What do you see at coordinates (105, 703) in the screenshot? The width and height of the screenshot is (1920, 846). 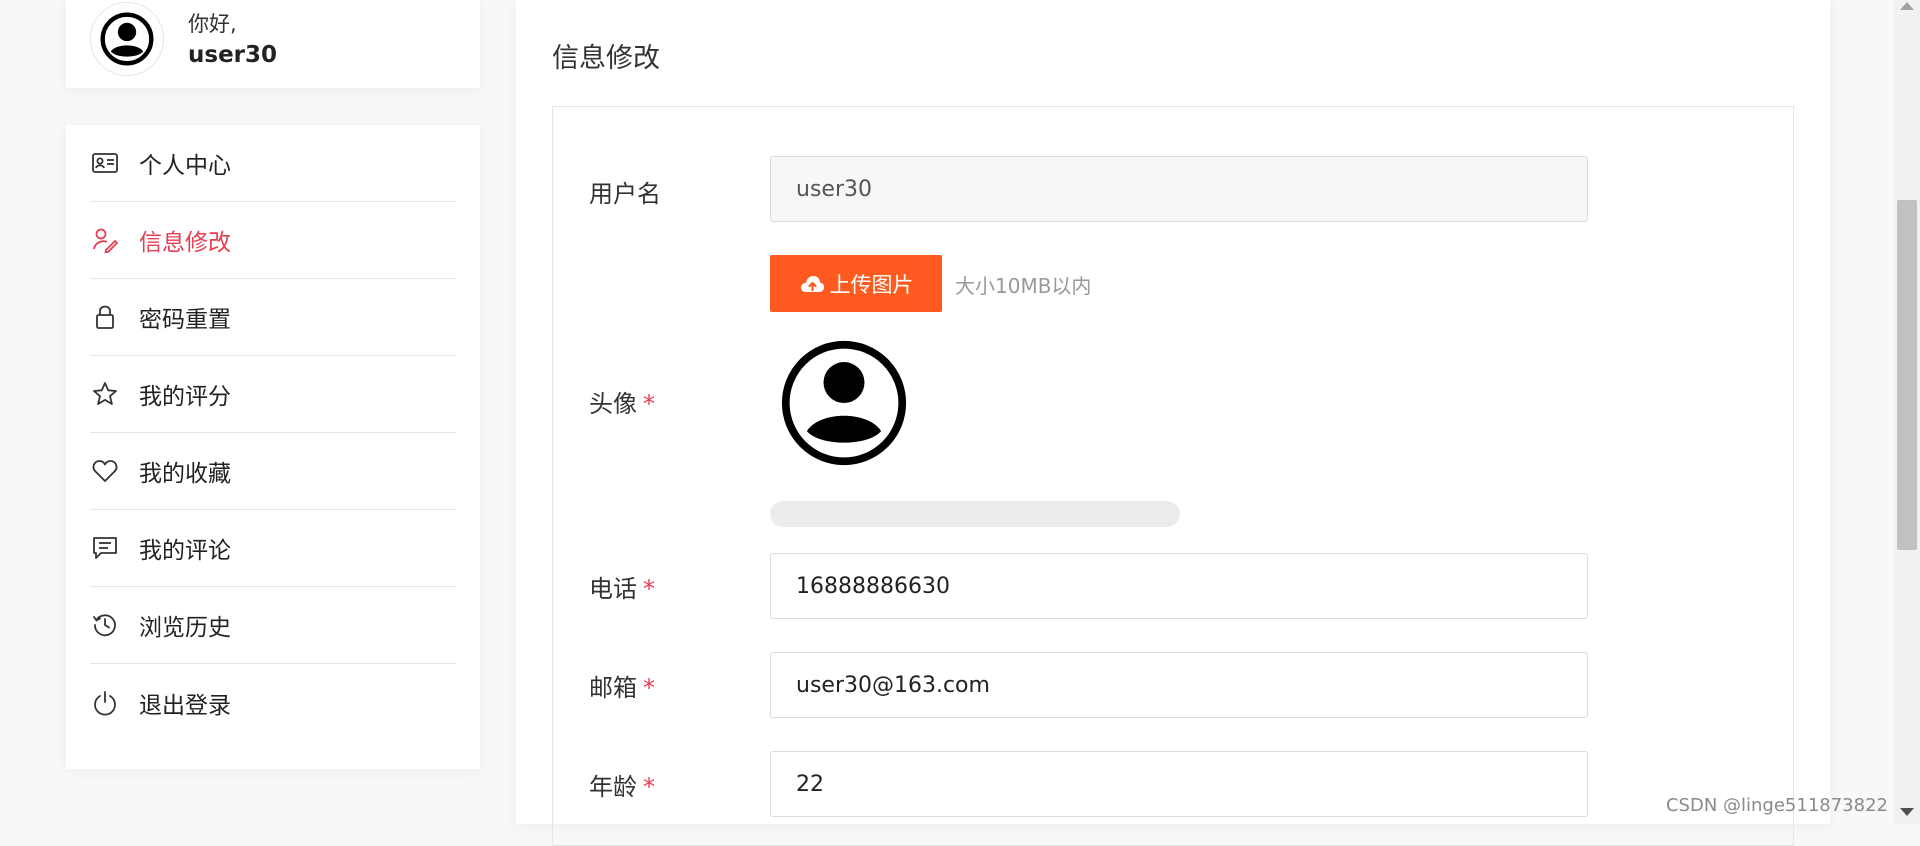 I see `power-icon` at bounding box center [105, 703].